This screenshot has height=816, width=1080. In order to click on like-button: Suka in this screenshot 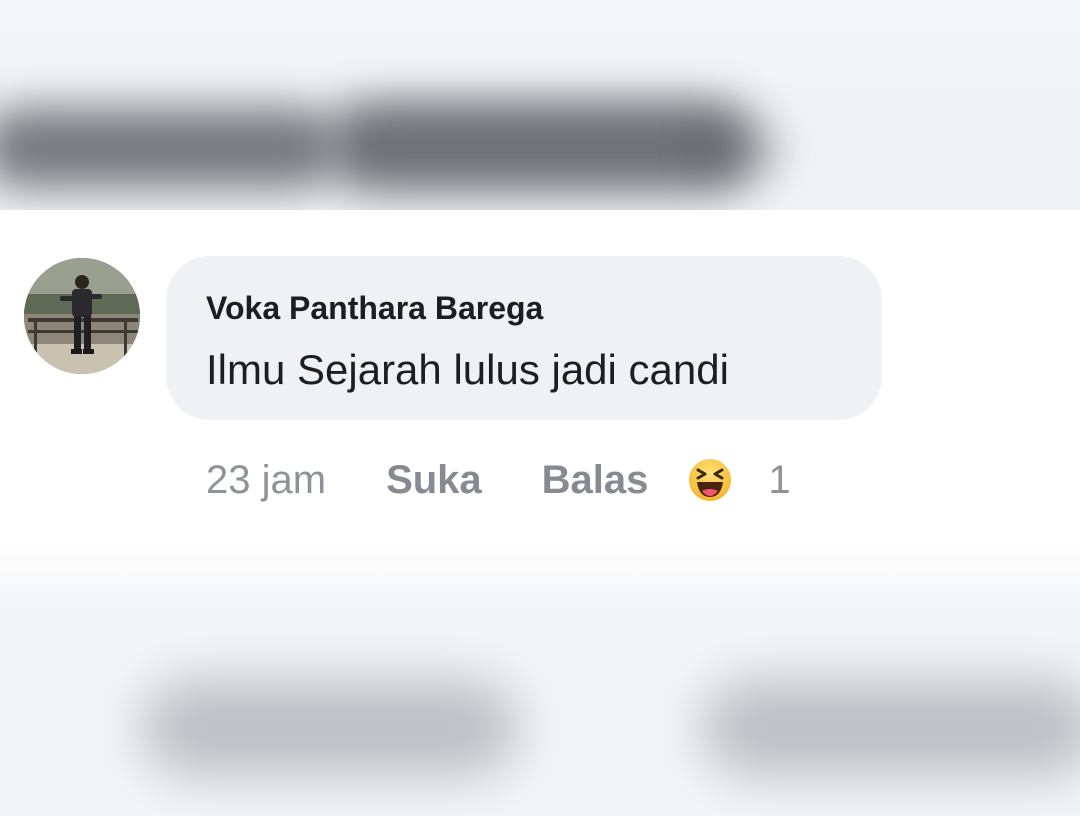, I will do `click(434, 480)`.